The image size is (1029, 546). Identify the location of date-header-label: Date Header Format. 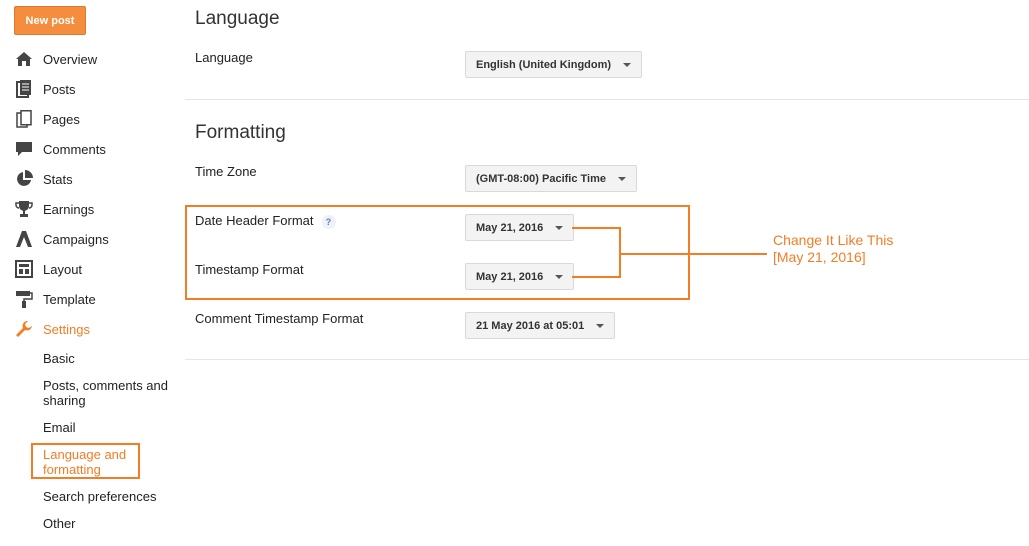
(254, 220).